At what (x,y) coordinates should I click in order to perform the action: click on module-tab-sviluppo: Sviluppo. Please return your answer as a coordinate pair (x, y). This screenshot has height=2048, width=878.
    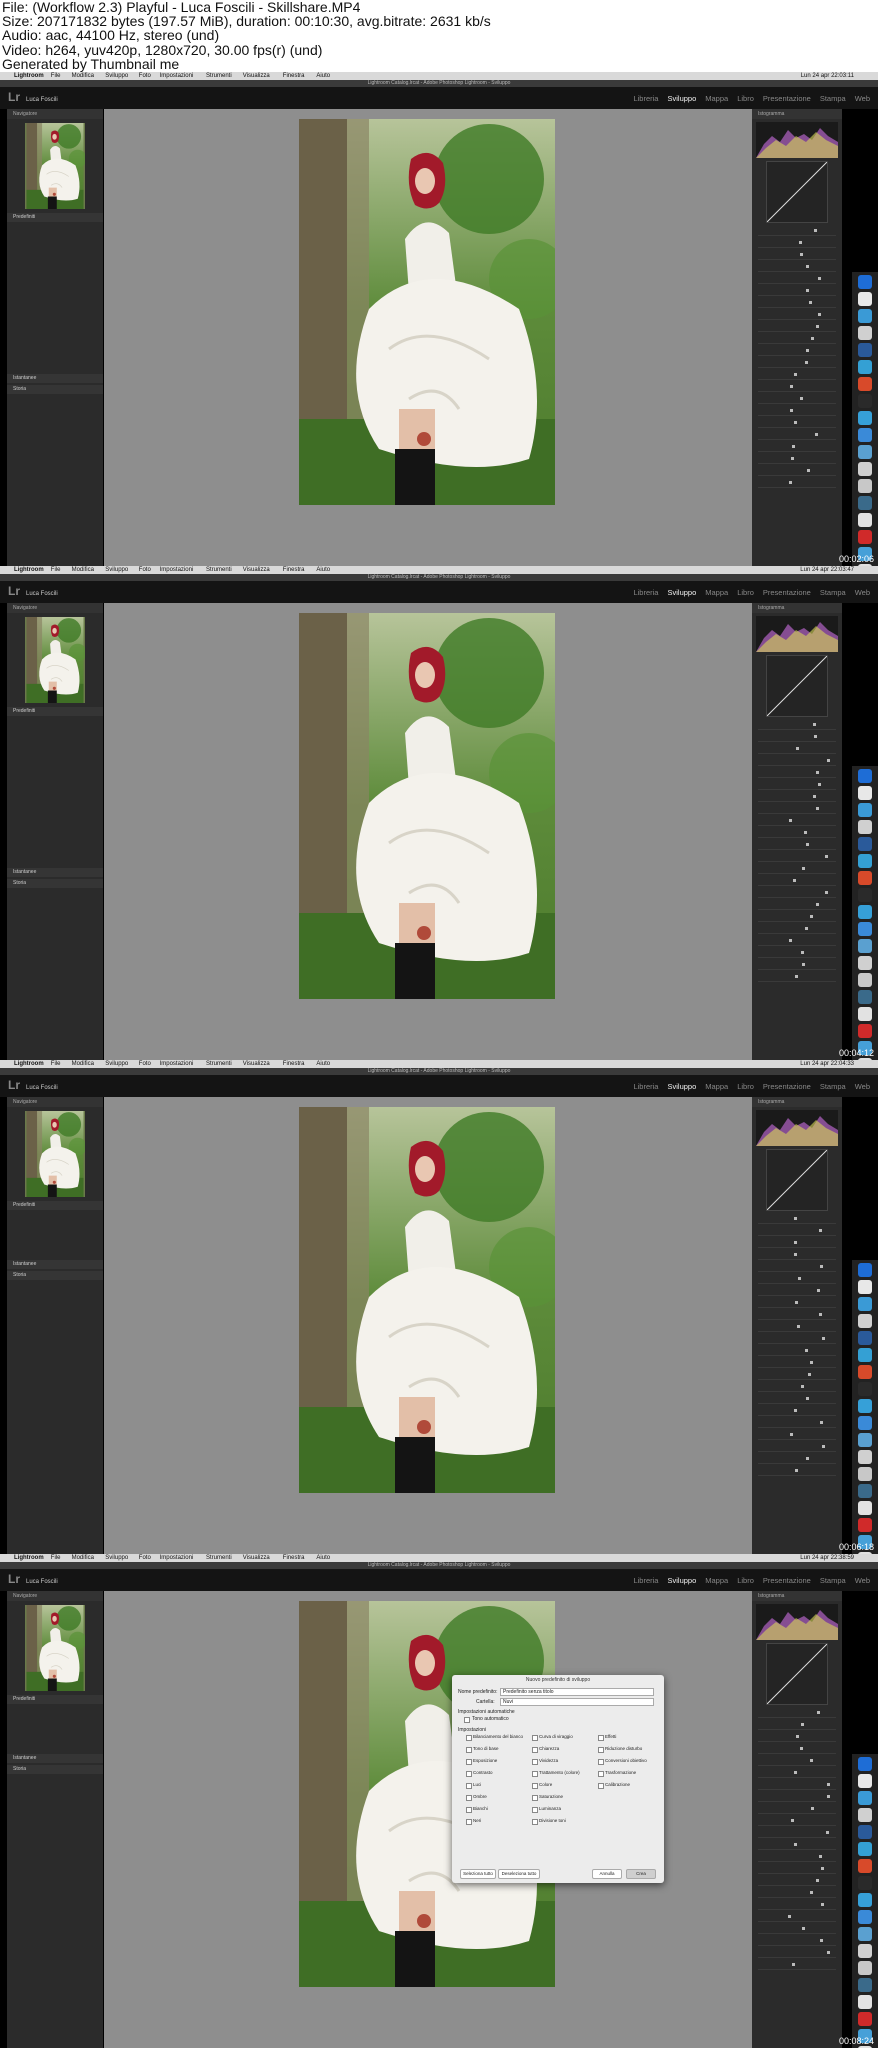
    Looking at the image, I should click on (681, 98).